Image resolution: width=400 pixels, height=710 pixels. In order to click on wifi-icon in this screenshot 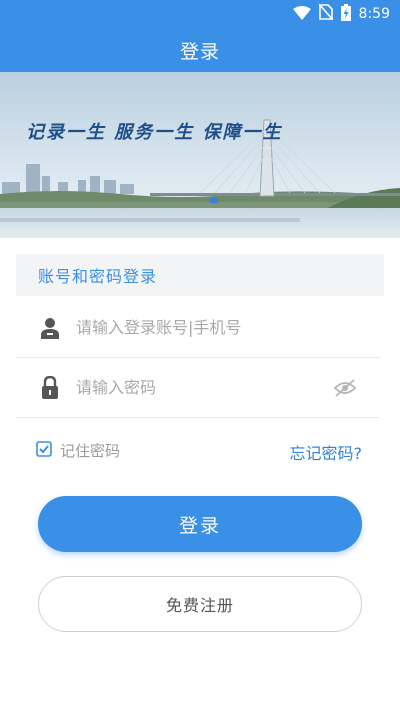, I will do `click(301, 14)`.